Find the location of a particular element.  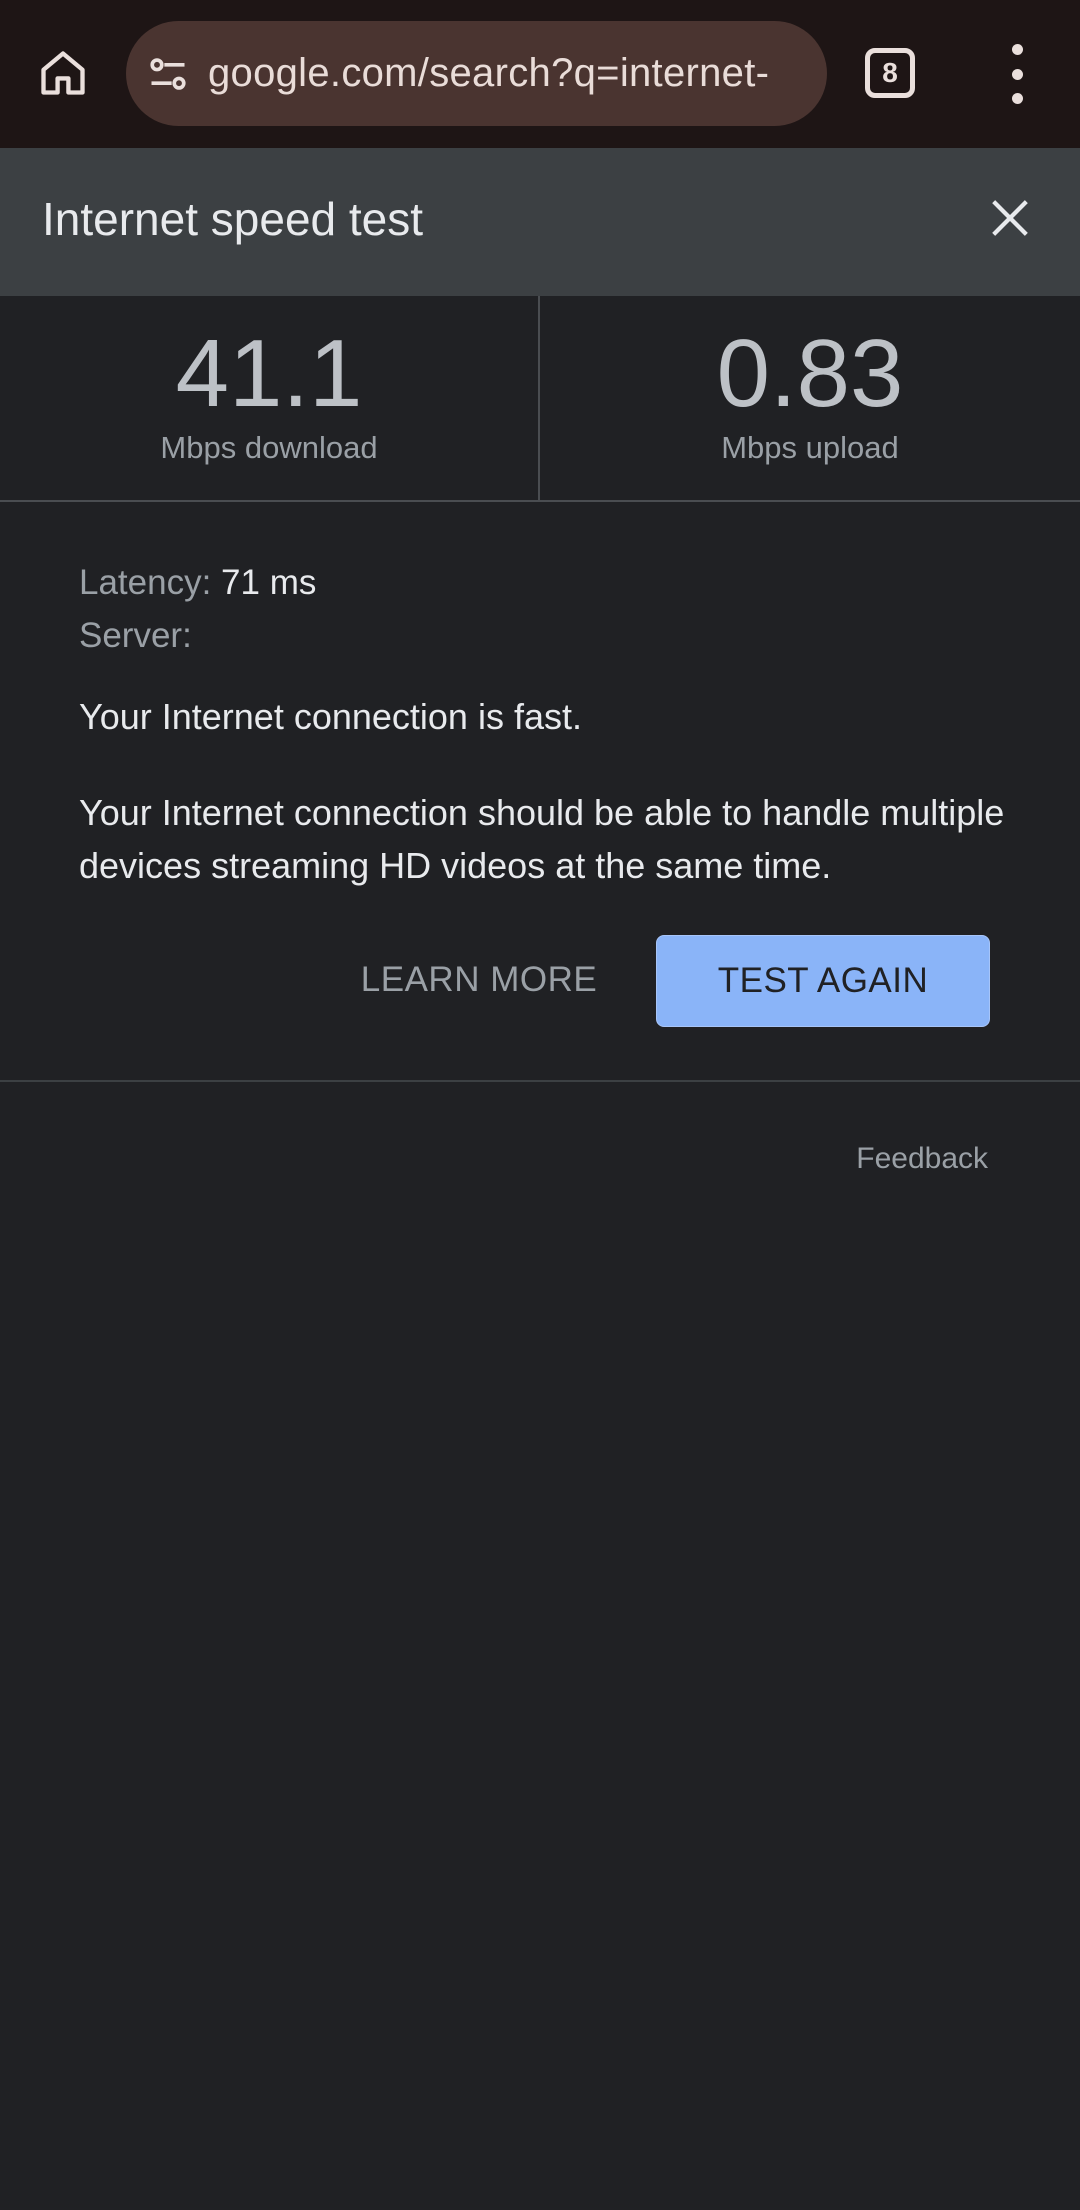

browser-toolbar: google.com/search?q=internet- 8 is located at coordinates (540, 74).